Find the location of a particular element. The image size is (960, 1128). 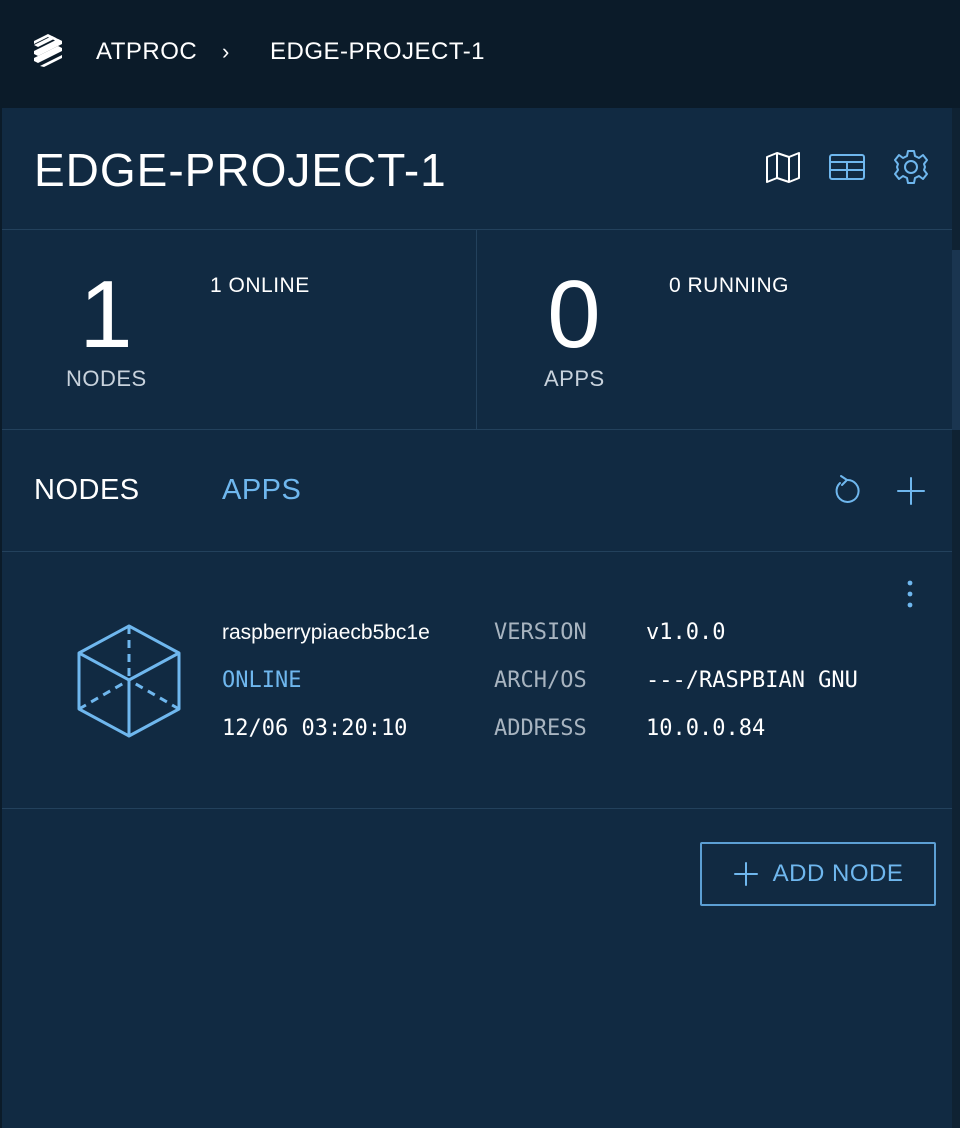

apps-running-summary: 0 RUNNING is located at coordinates (729, 285).